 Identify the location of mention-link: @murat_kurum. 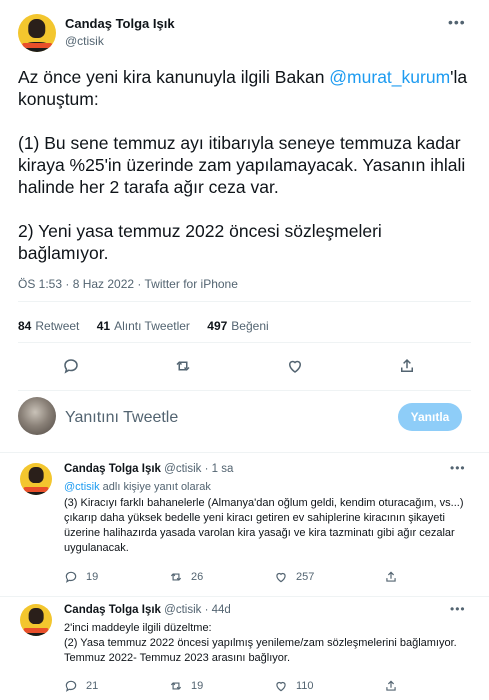
(389, 77).